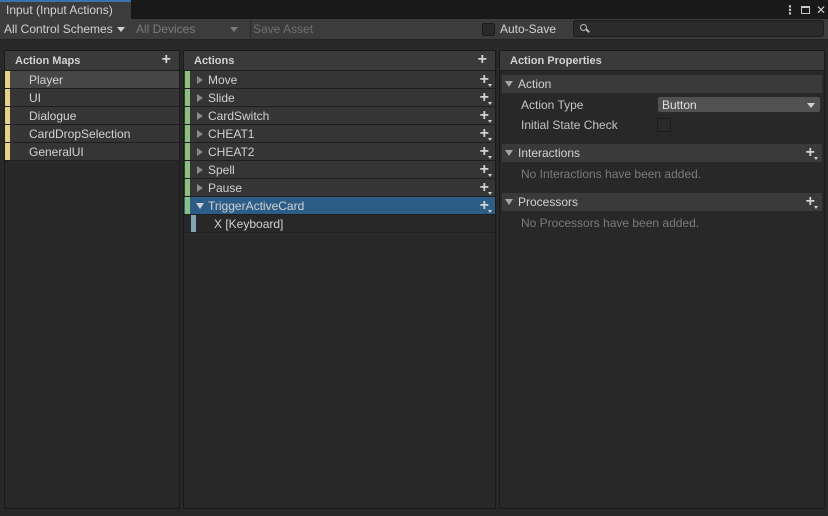  What do you see at coordinates (231, 133) in the screenshot?
I see `action-label: CHEAT1` at bounding box center [231, 133].